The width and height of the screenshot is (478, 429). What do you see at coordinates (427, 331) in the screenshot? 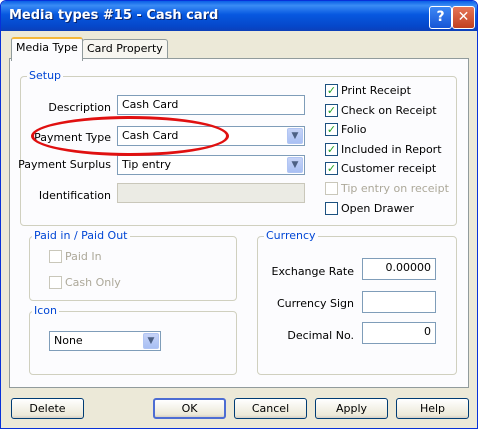
I see `decimal-no-value: 0` at bounding box center [427, 331].